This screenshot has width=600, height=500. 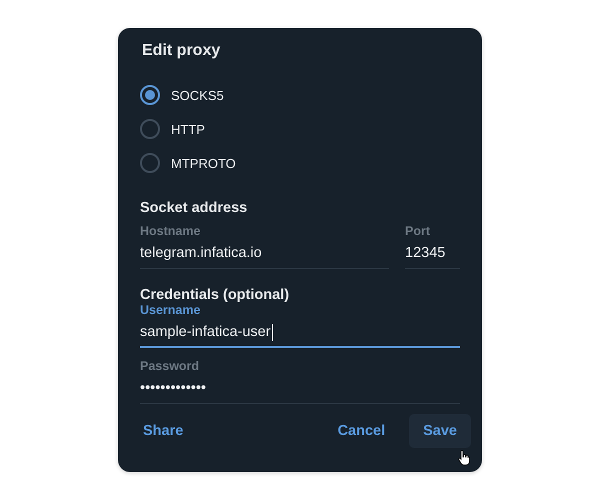 What do you see at coordinates (197, 95) in the screenshot?
I see `radio-label: SOCKS5` at bounding box center [197, 95].